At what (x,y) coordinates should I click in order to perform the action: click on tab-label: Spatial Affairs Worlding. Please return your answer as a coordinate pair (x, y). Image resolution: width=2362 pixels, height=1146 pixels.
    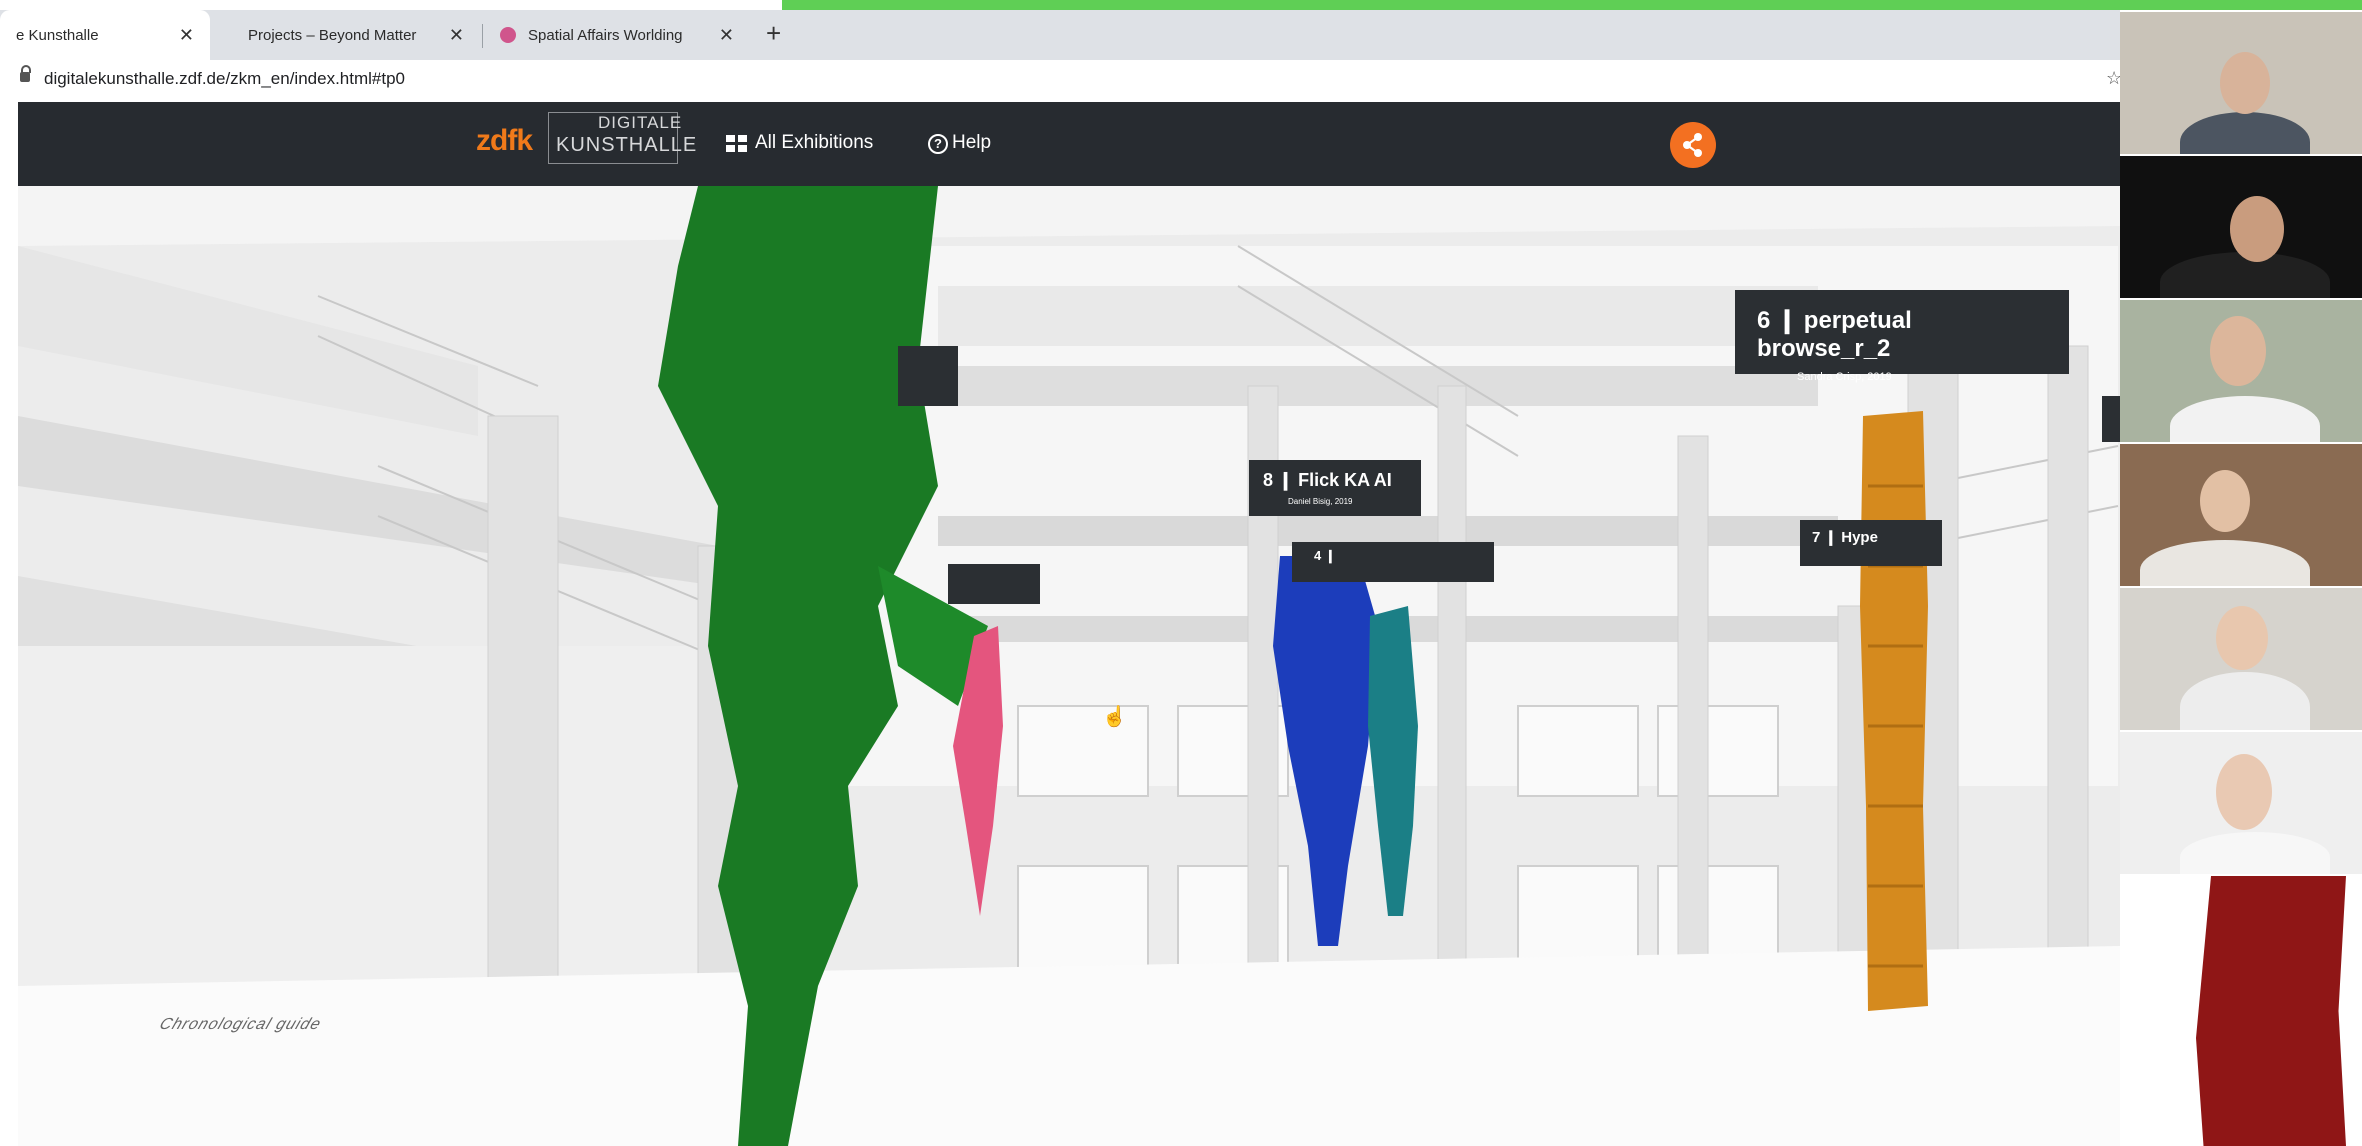
    Looking at the image, I should click on (605, 35).